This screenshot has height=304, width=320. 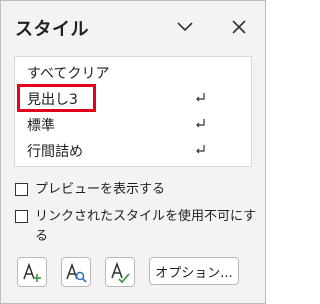 I want to click on style-item-label: 標準, so click(x=41, y=126).